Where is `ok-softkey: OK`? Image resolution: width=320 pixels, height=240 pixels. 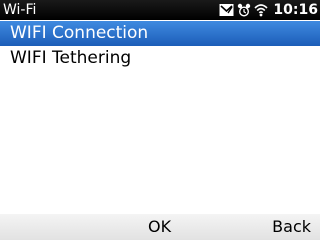 ok-softkey: OK is located at coordinates (159, 227).